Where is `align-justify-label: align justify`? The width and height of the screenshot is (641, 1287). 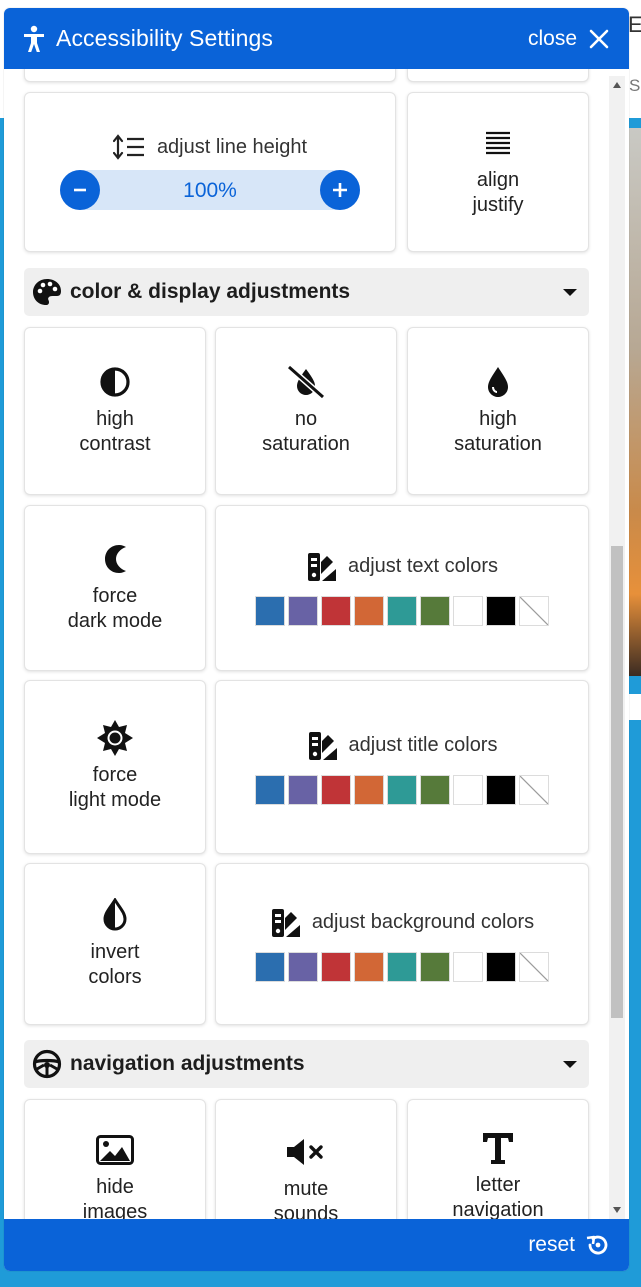 align-justify-label: align justify is located at coordinates (498, 192).